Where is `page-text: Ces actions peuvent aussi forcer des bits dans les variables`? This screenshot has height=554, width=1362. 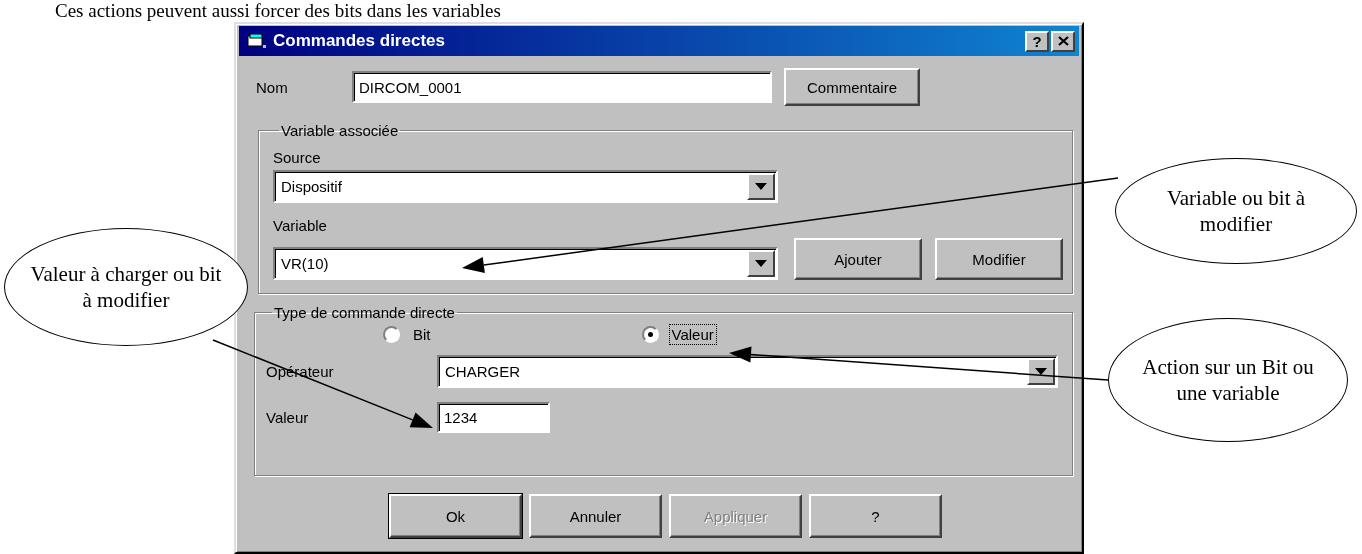
page-text: Ces actions peuvent aussi forcer des bits dans les variables is located at coordinates (278, 11).